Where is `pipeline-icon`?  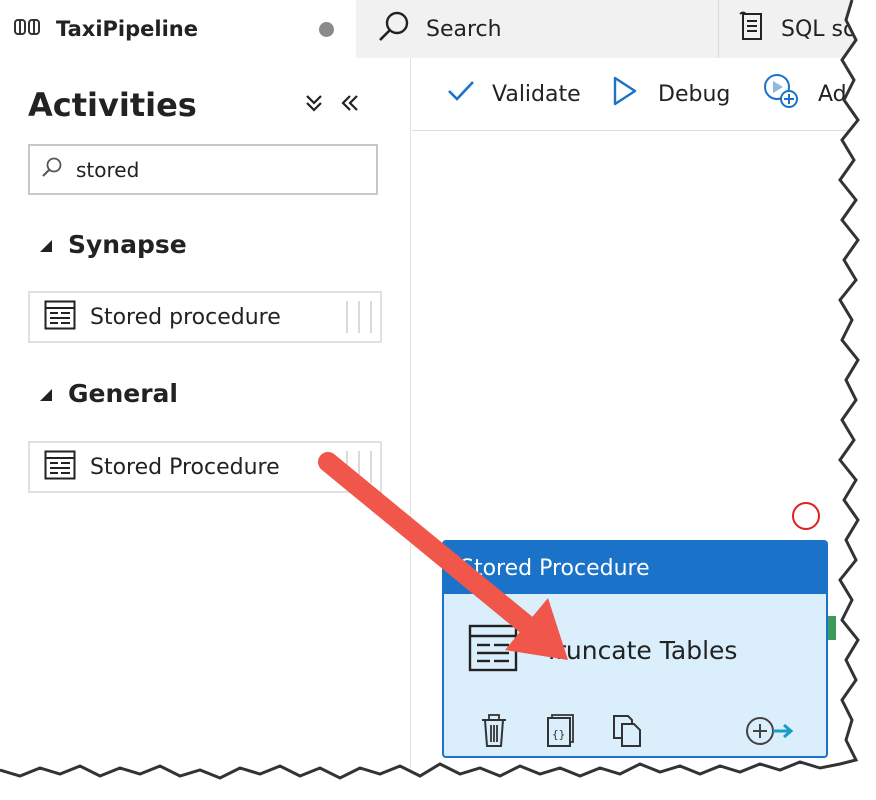 pipeline-icon is located at coordinates (28, 29).